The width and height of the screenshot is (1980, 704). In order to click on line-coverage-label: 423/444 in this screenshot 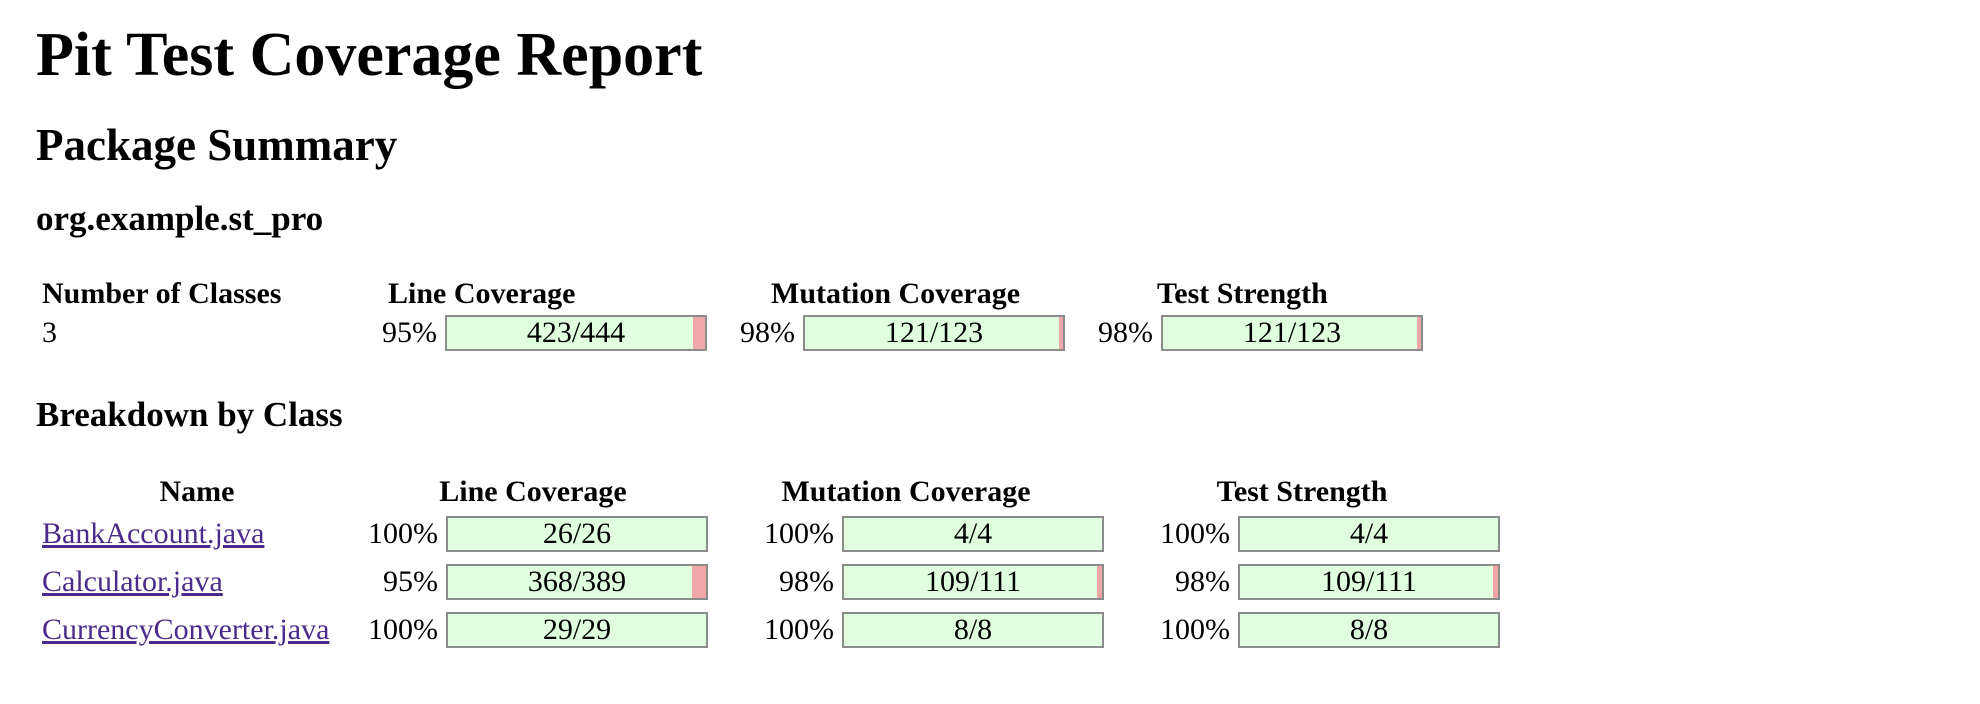, I will do `click(576, 332)`.